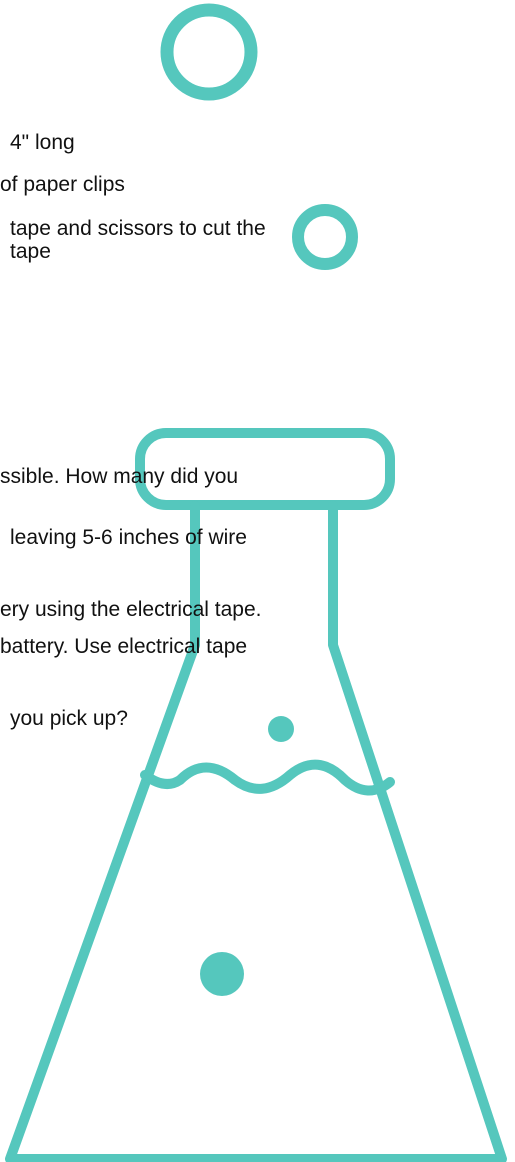 The height and width of the screenshot is (1162, 515). Describe the element at coordinates (124, 646) in the screenshot. I see `procedure-line: battery. Use electrical tape` at that location.